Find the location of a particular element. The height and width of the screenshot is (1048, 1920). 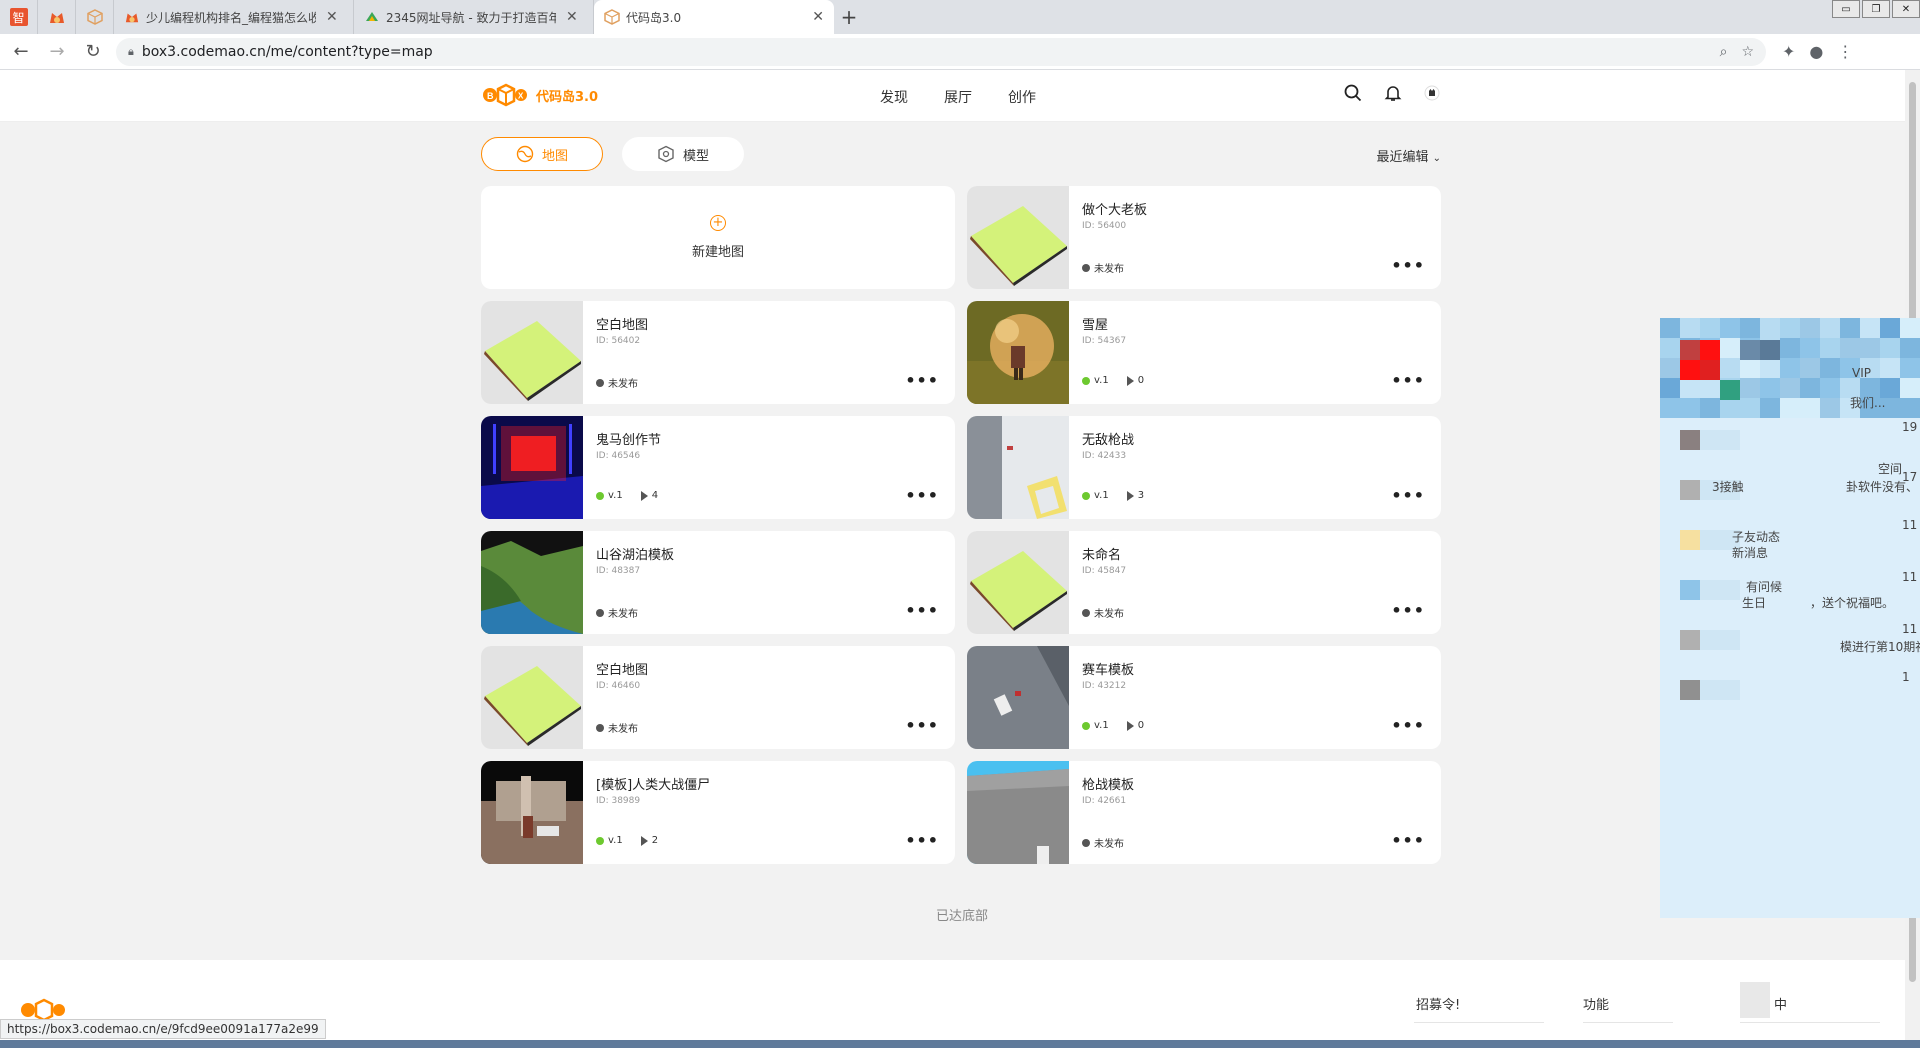

user-avatar-icon is located at coordinates (1432, 93).